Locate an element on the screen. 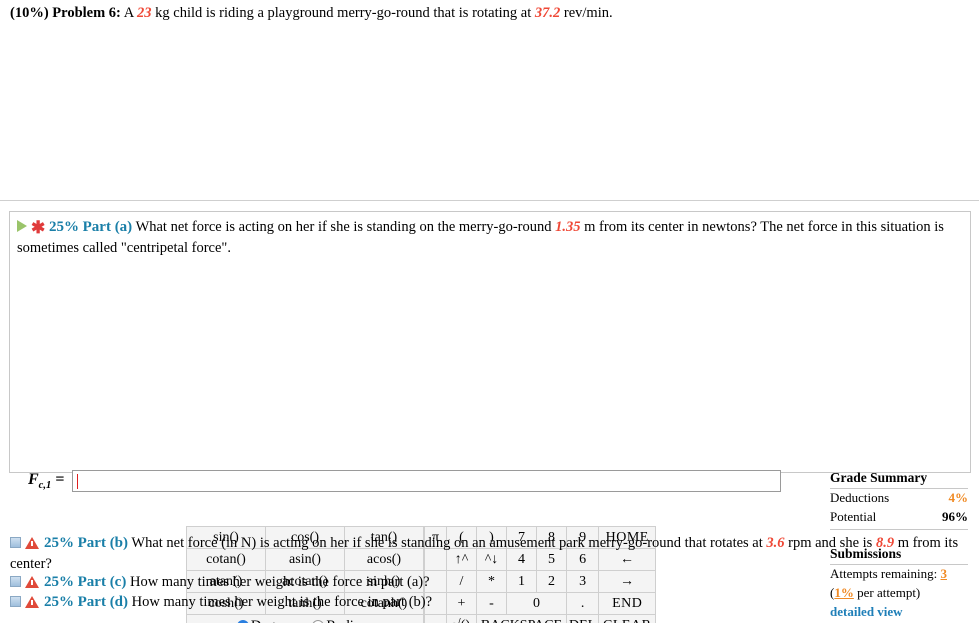  part-d-weight: 25% is located at coordinates (59, 602).